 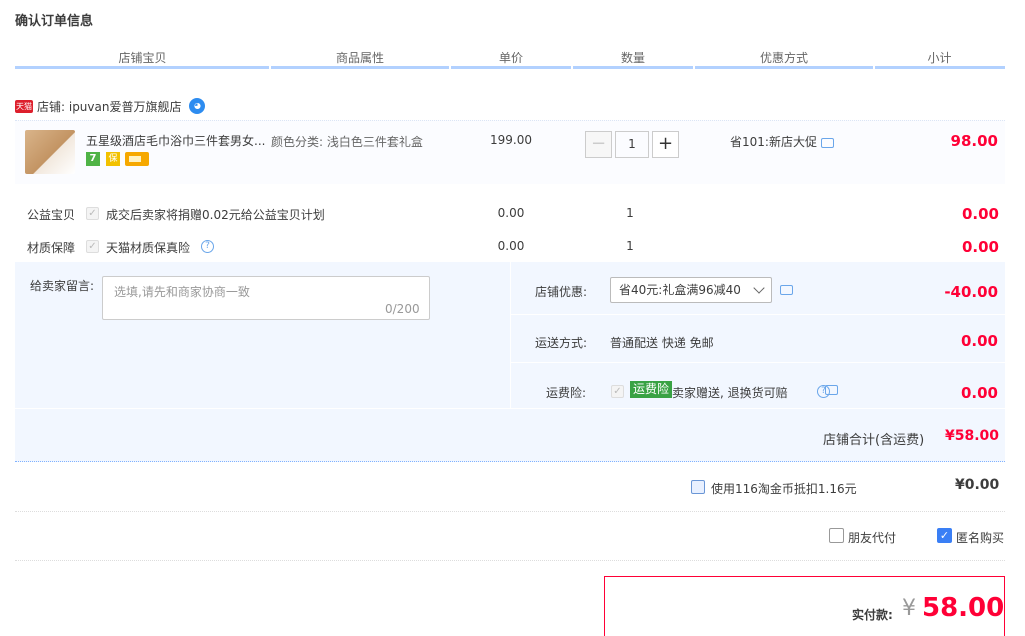 I want to click on freight-insurance-amount: 0.00, so click(x=979, y=393).